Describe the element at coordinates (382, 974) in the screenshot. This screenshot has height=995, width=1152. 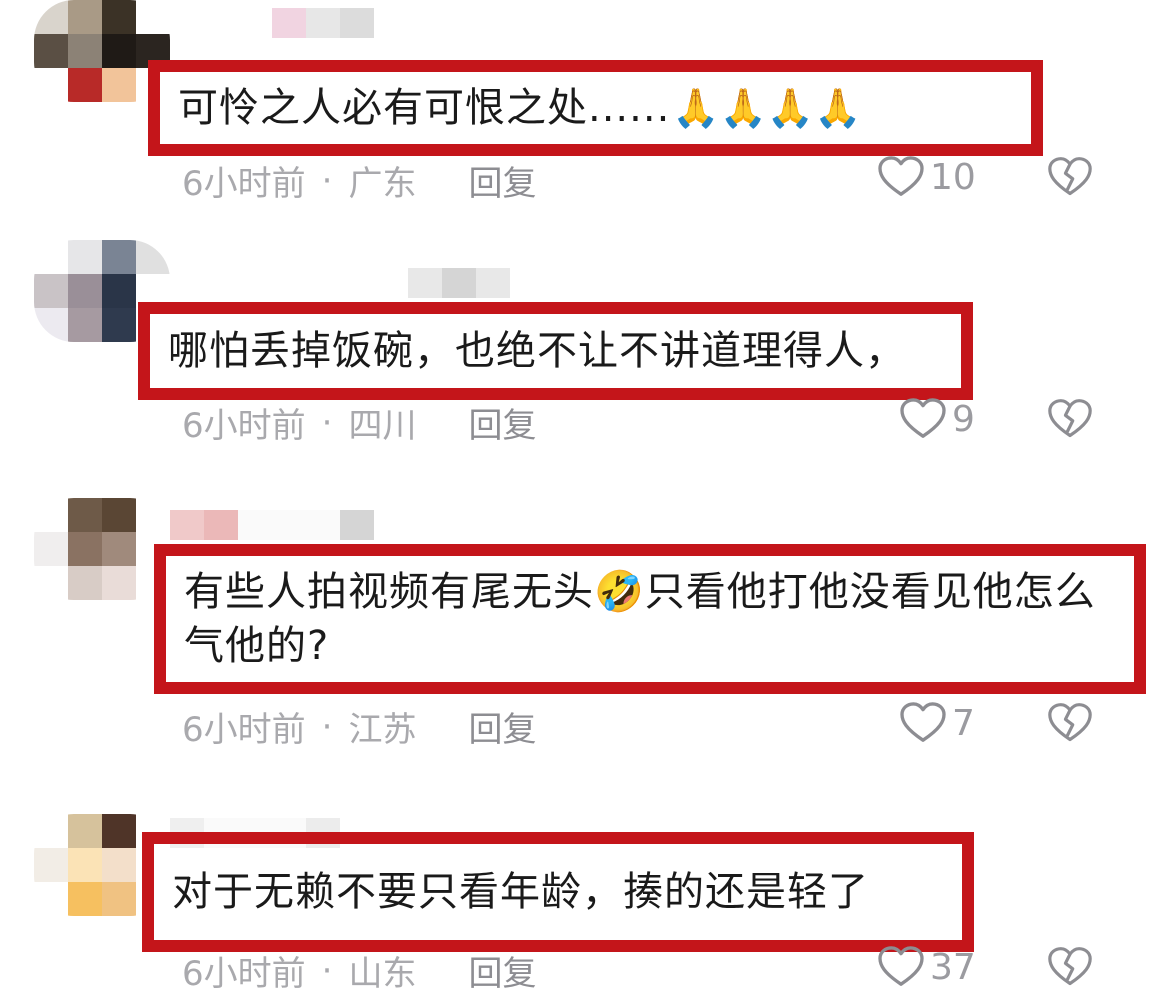
I see `comment-location: 山东` at that location.